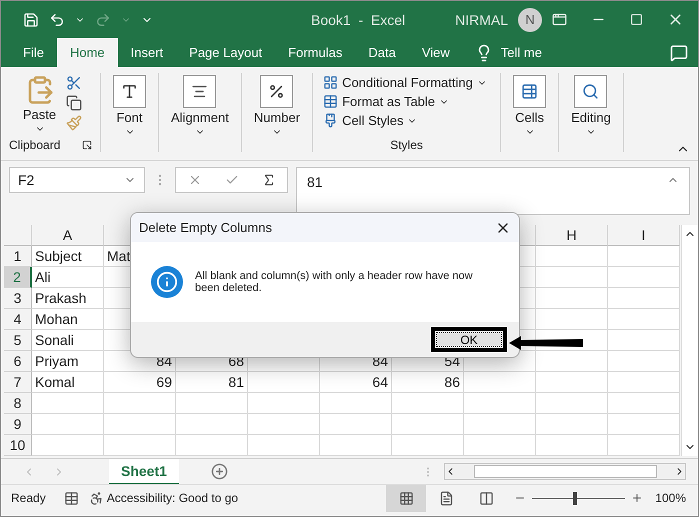 The width and height of the screenshot is (699, 517). What do you see at coordinates (96, 498) in the screenshot?
I see `accessibility-icon` at bounding box center [96, 498].